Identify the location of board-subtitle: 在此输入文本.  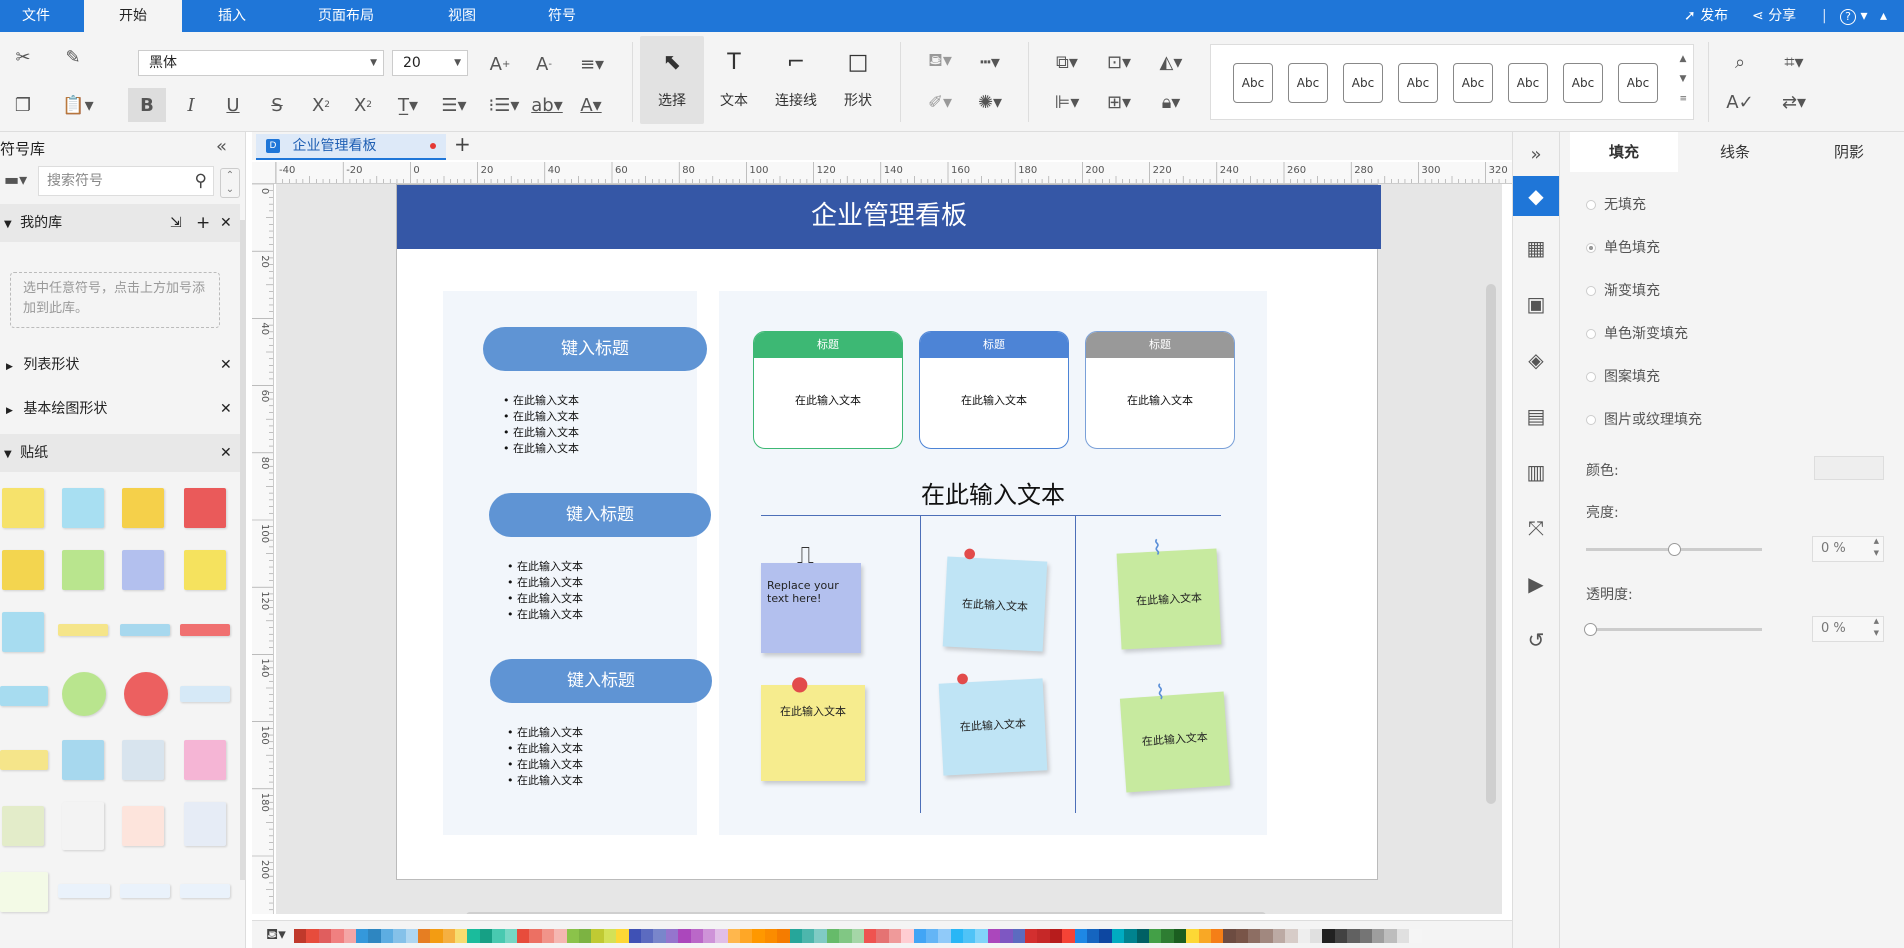
(993, 492).